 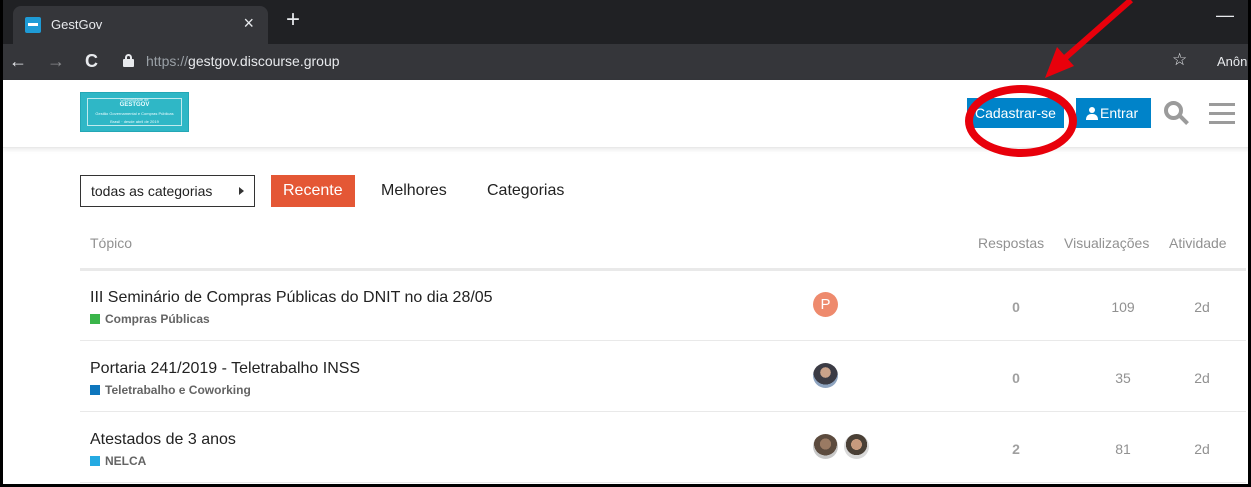 What do you see at coordinates (1123, 307) in the screenshot?
I see `views-count: 109` at bounding box center [1123, 307].